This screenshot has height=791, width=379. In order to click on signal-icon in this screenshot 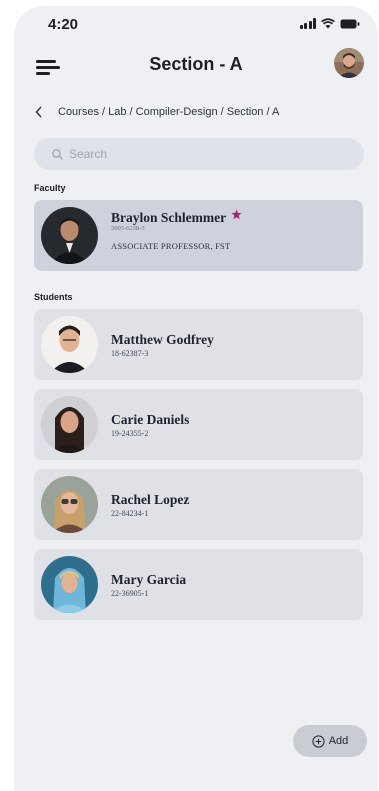, I will do `click(307, 23)`.